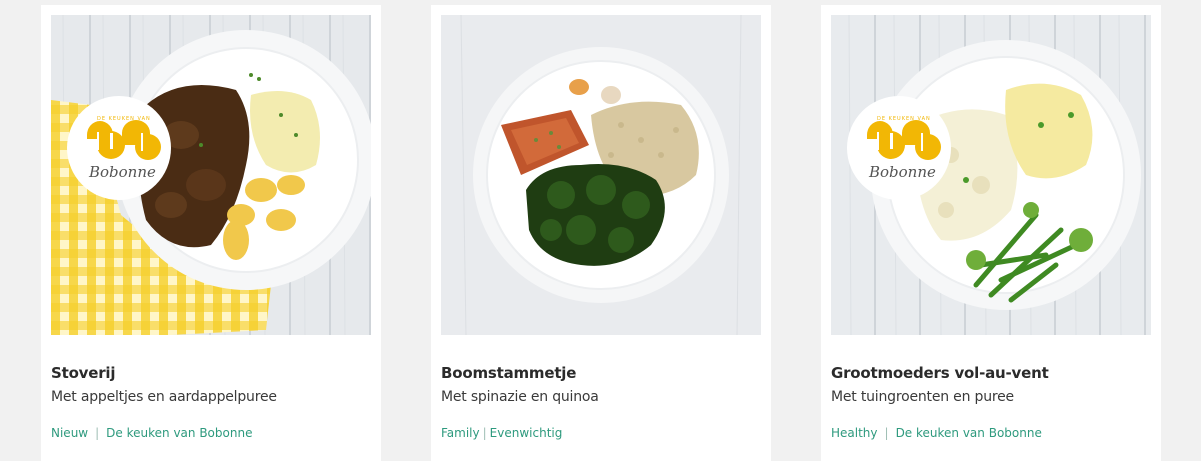  I want to click on tag-link: Healthy, so click(854, 433).